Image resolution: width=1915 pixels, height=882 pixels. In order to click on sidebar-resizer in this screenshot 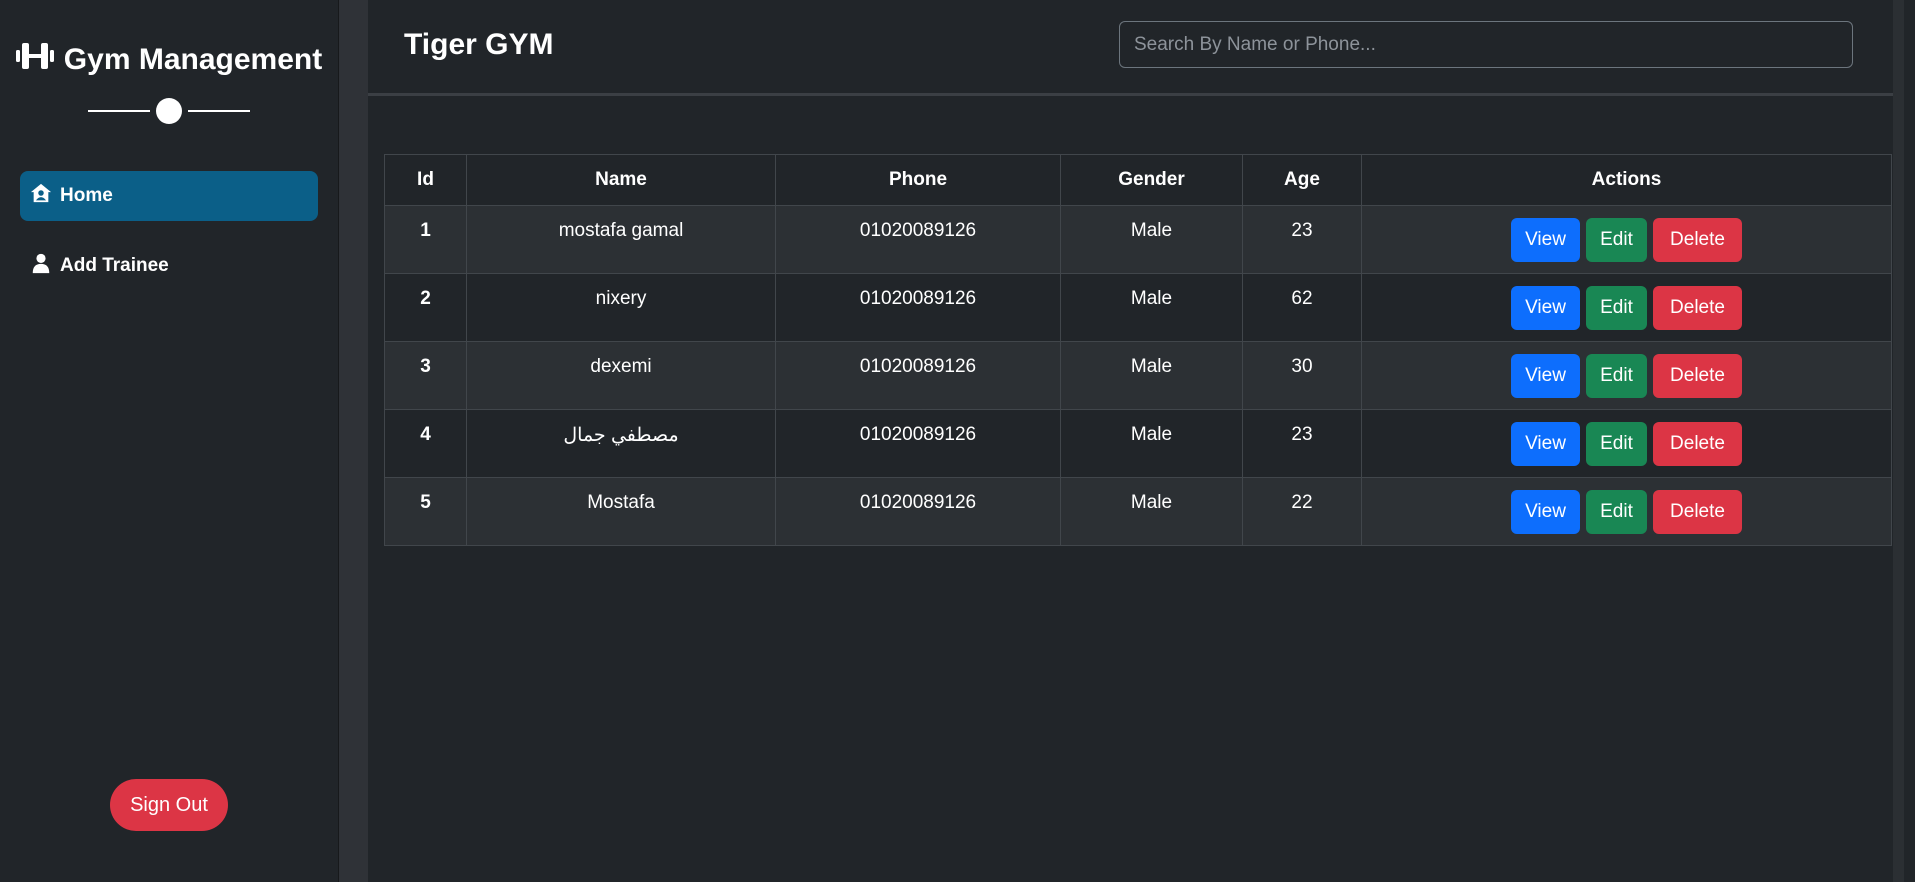, I will do `click(353, 441)`.